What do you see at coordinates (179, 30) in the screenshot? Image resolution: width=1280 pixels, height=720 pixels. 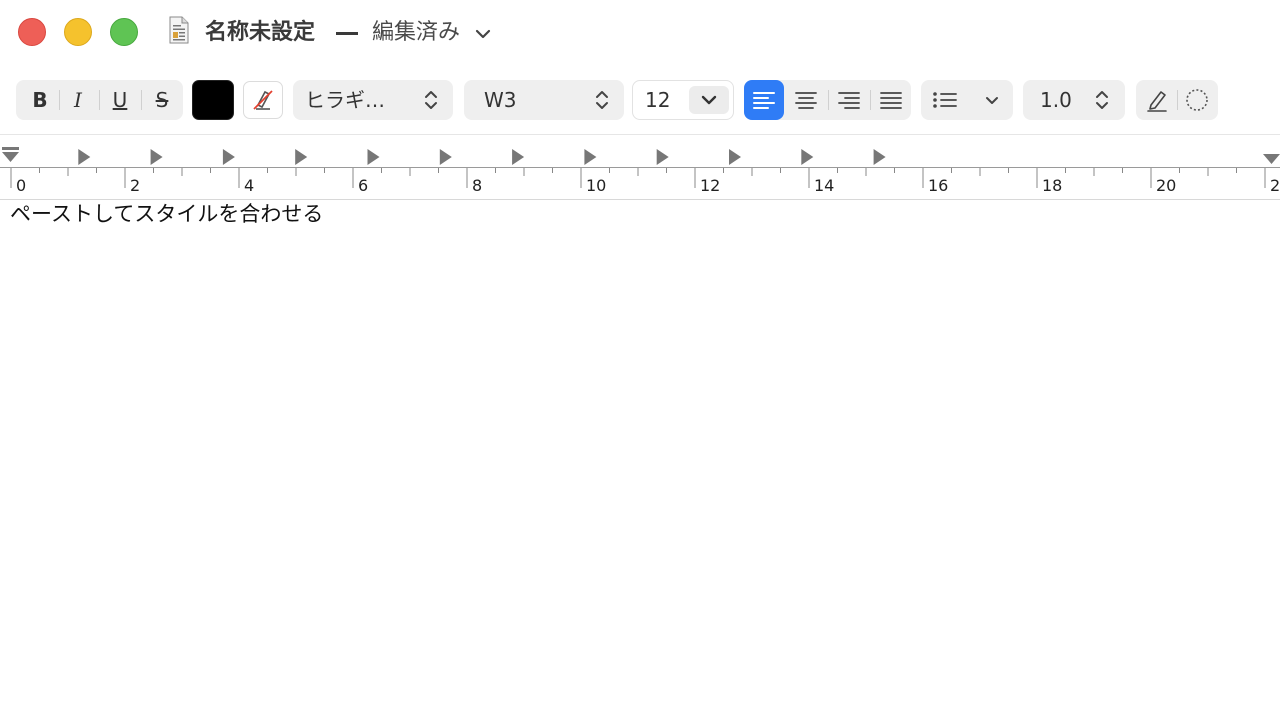 I see `document-icon` at bounding box center [179, 30].